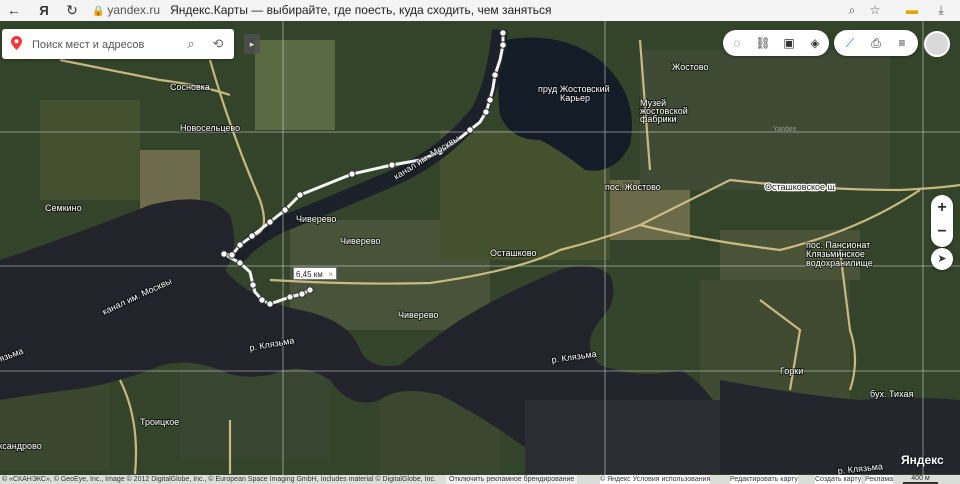 This screenshot has width=960, height=484. What do you see at coordinates (218, 44) in the screenshot?
I see `route-icon: ⟲` at bounding box center [218, 44].